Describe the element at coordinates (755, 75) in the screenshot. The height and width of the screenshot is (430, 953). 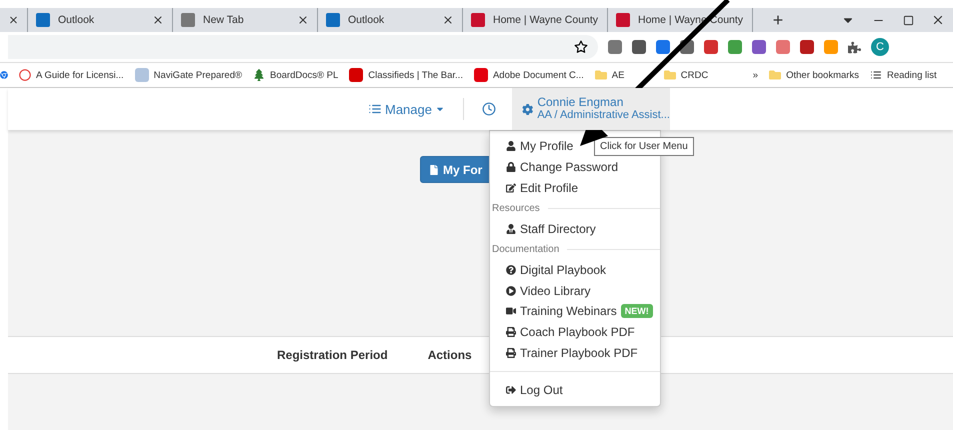
I see `bookmarks-overflow: »` at that location.